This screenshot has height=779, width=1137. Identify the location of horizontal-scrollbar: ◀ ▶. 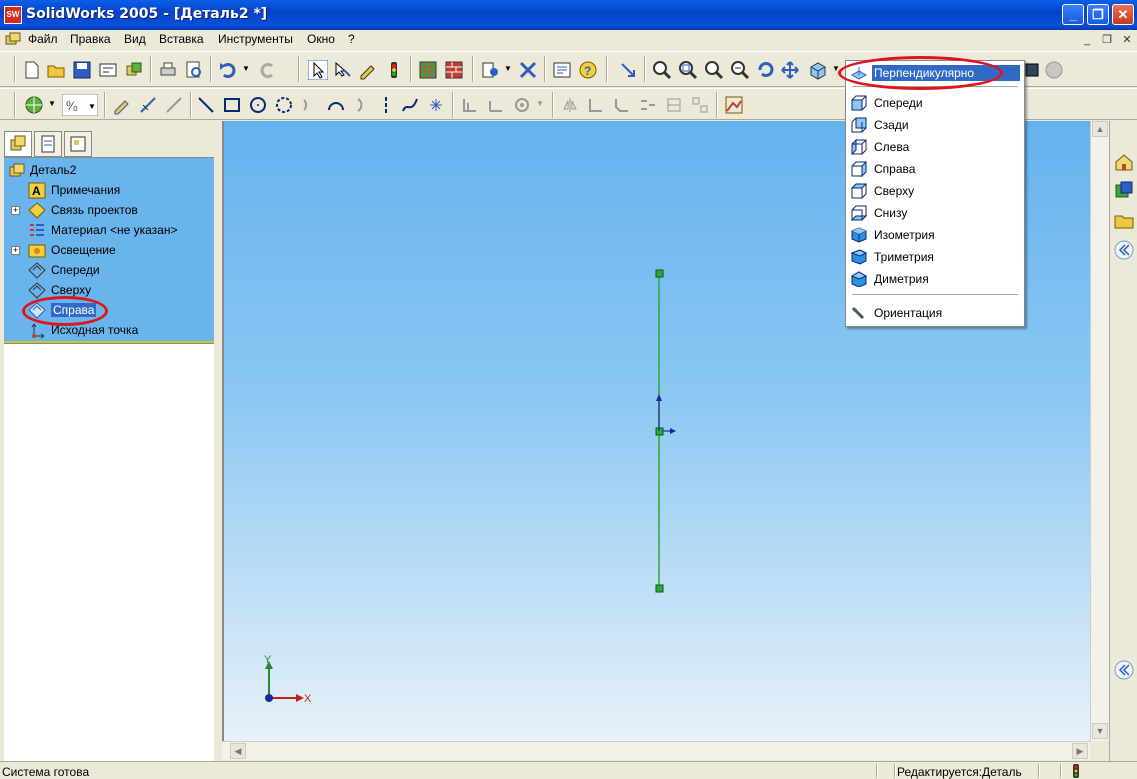
(656, 750).